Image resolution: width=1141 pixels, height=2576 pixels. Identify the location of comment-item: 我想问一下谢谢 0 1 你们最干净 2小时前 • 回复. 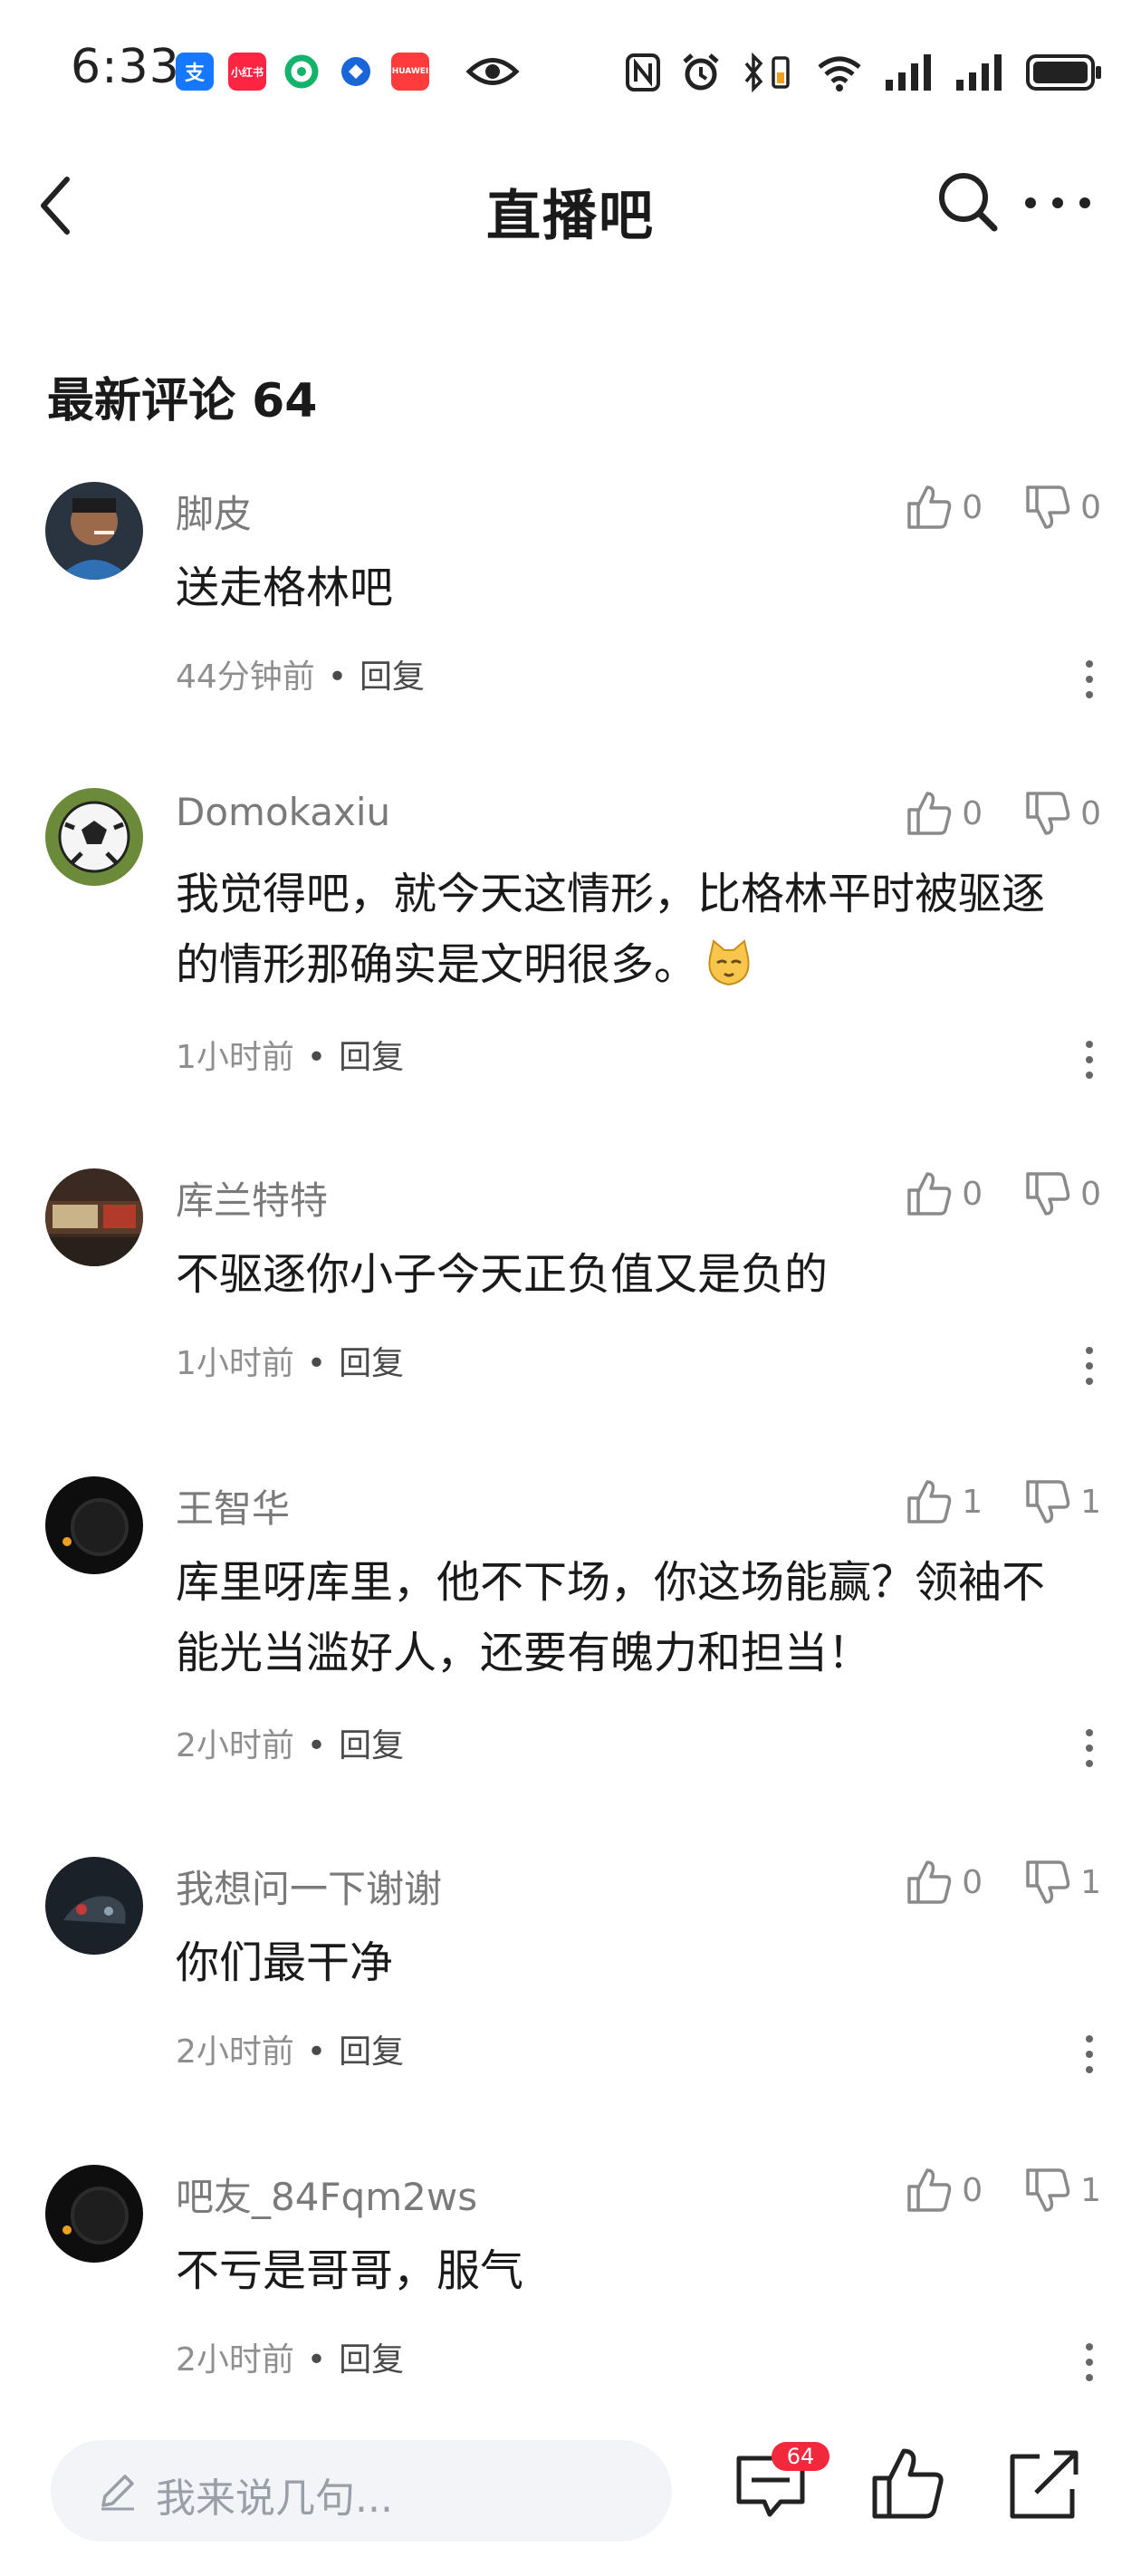
(570, 1983).